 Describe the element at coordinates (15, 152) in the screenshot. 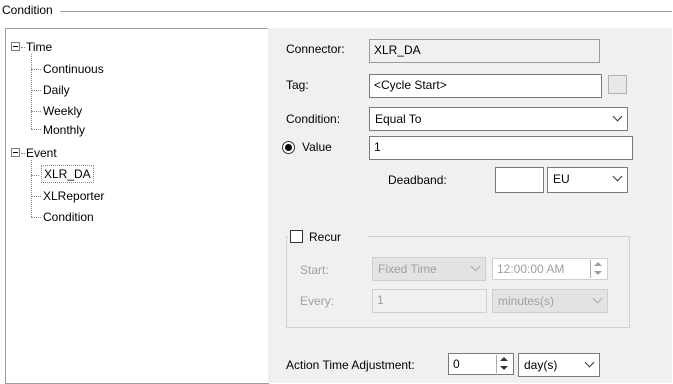

I see `collapse-event-icon` at that location.